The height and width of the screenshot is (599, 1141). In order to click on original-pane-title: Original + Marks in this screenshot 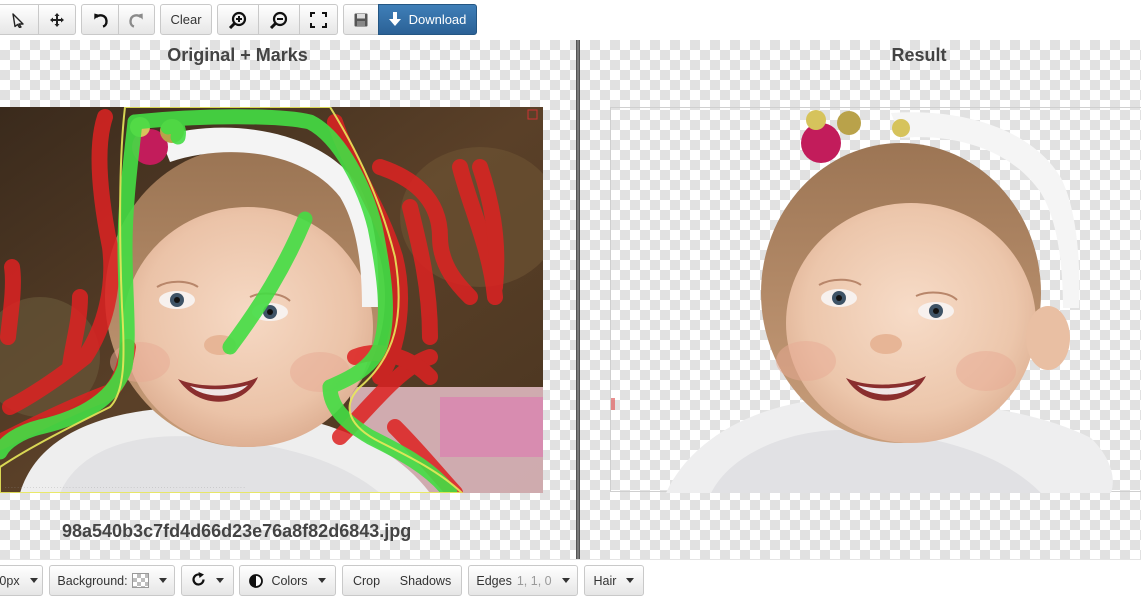, I will do `click(237, 55)`.